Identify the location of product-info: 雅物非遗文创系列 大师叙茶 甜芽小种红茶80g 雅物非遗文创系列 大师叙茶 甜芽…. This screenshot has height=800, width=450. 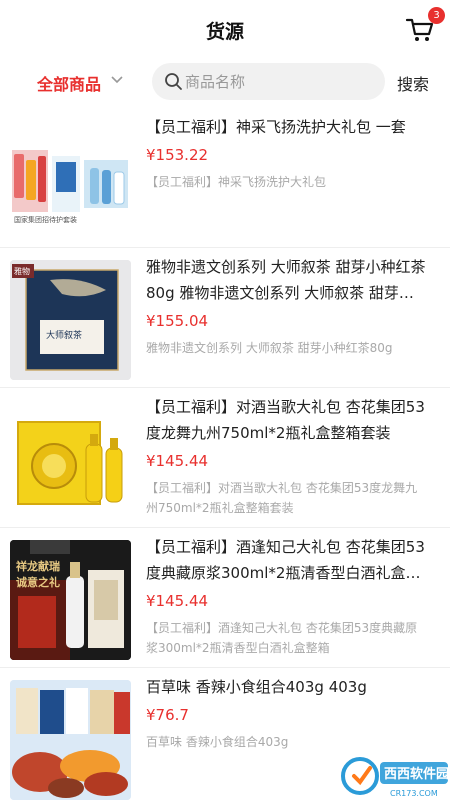
(286, 306).